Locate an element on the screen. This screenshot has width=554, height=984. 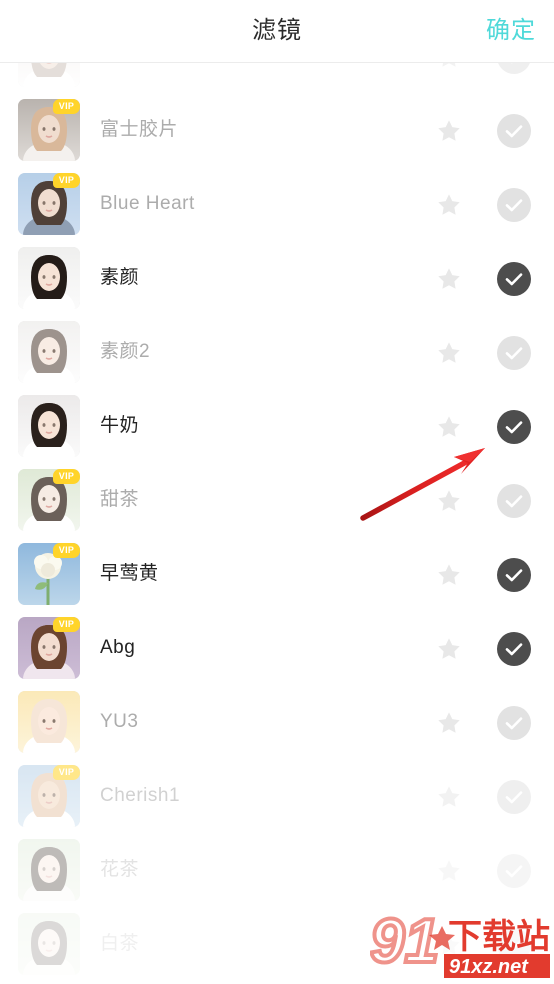
page-title: 滤镜 is located at coordinates (277, 30).